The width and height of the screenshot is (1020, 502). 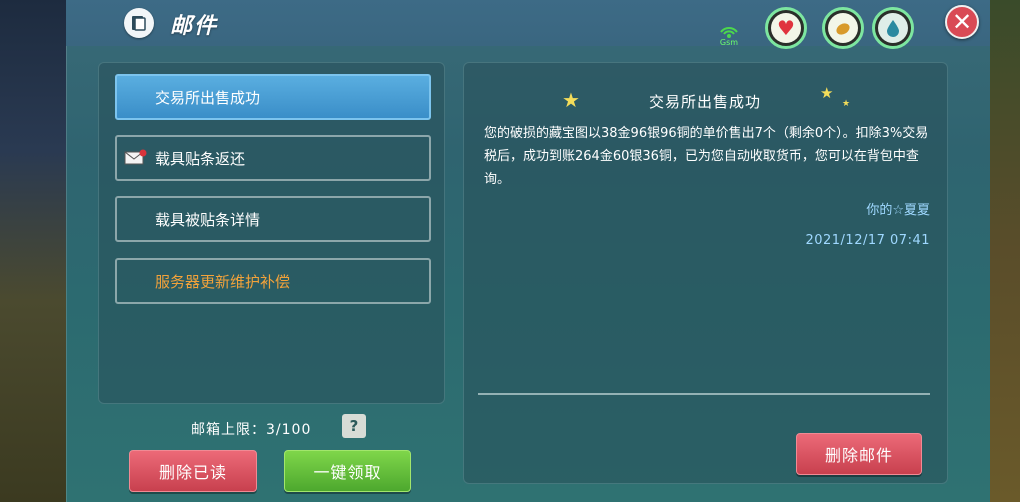 I want to click on mail-date: 2021/12/17 07:41, so click(x=867, y=240).